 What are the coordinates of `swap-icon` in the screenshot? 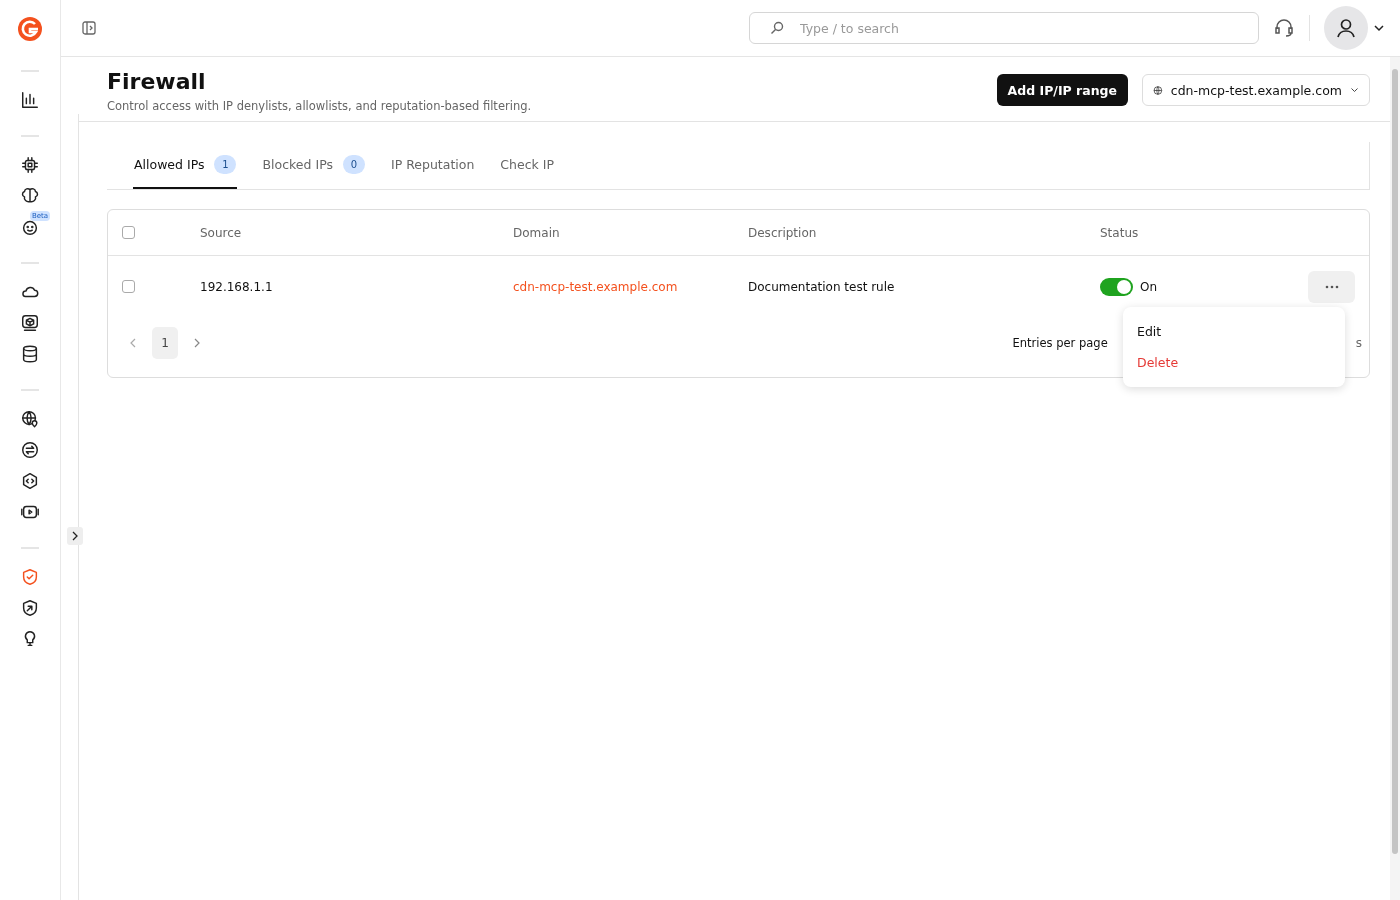 It's located at (30, 449).